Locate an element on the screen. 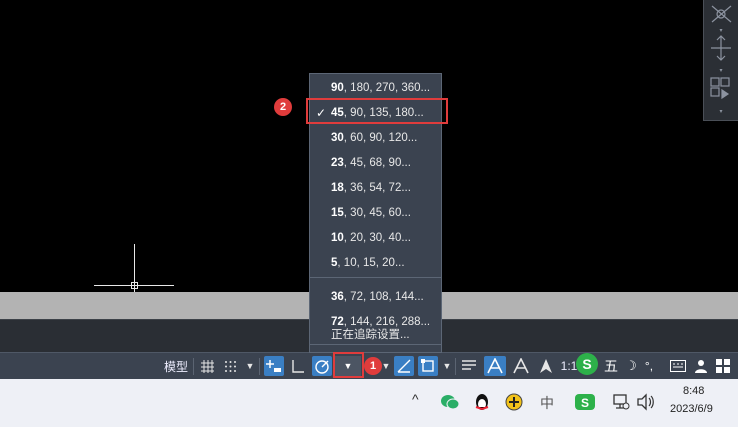 The height and width of the screenshot is (427, 738). clock-time: 8:48 is located at coordinates (693, 391).